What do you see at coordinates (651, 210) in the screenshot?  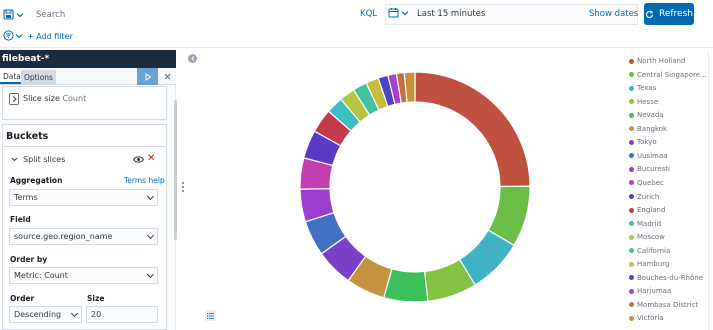 I see `legend-label: England` at bounding box center [651, 210].